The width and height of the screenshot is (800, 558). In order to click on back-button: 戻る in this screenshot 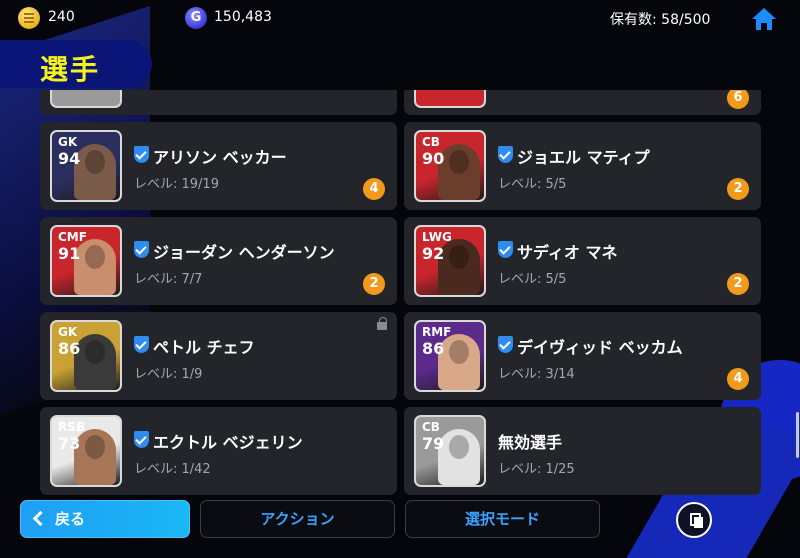, I will do `click(105, 519)`.